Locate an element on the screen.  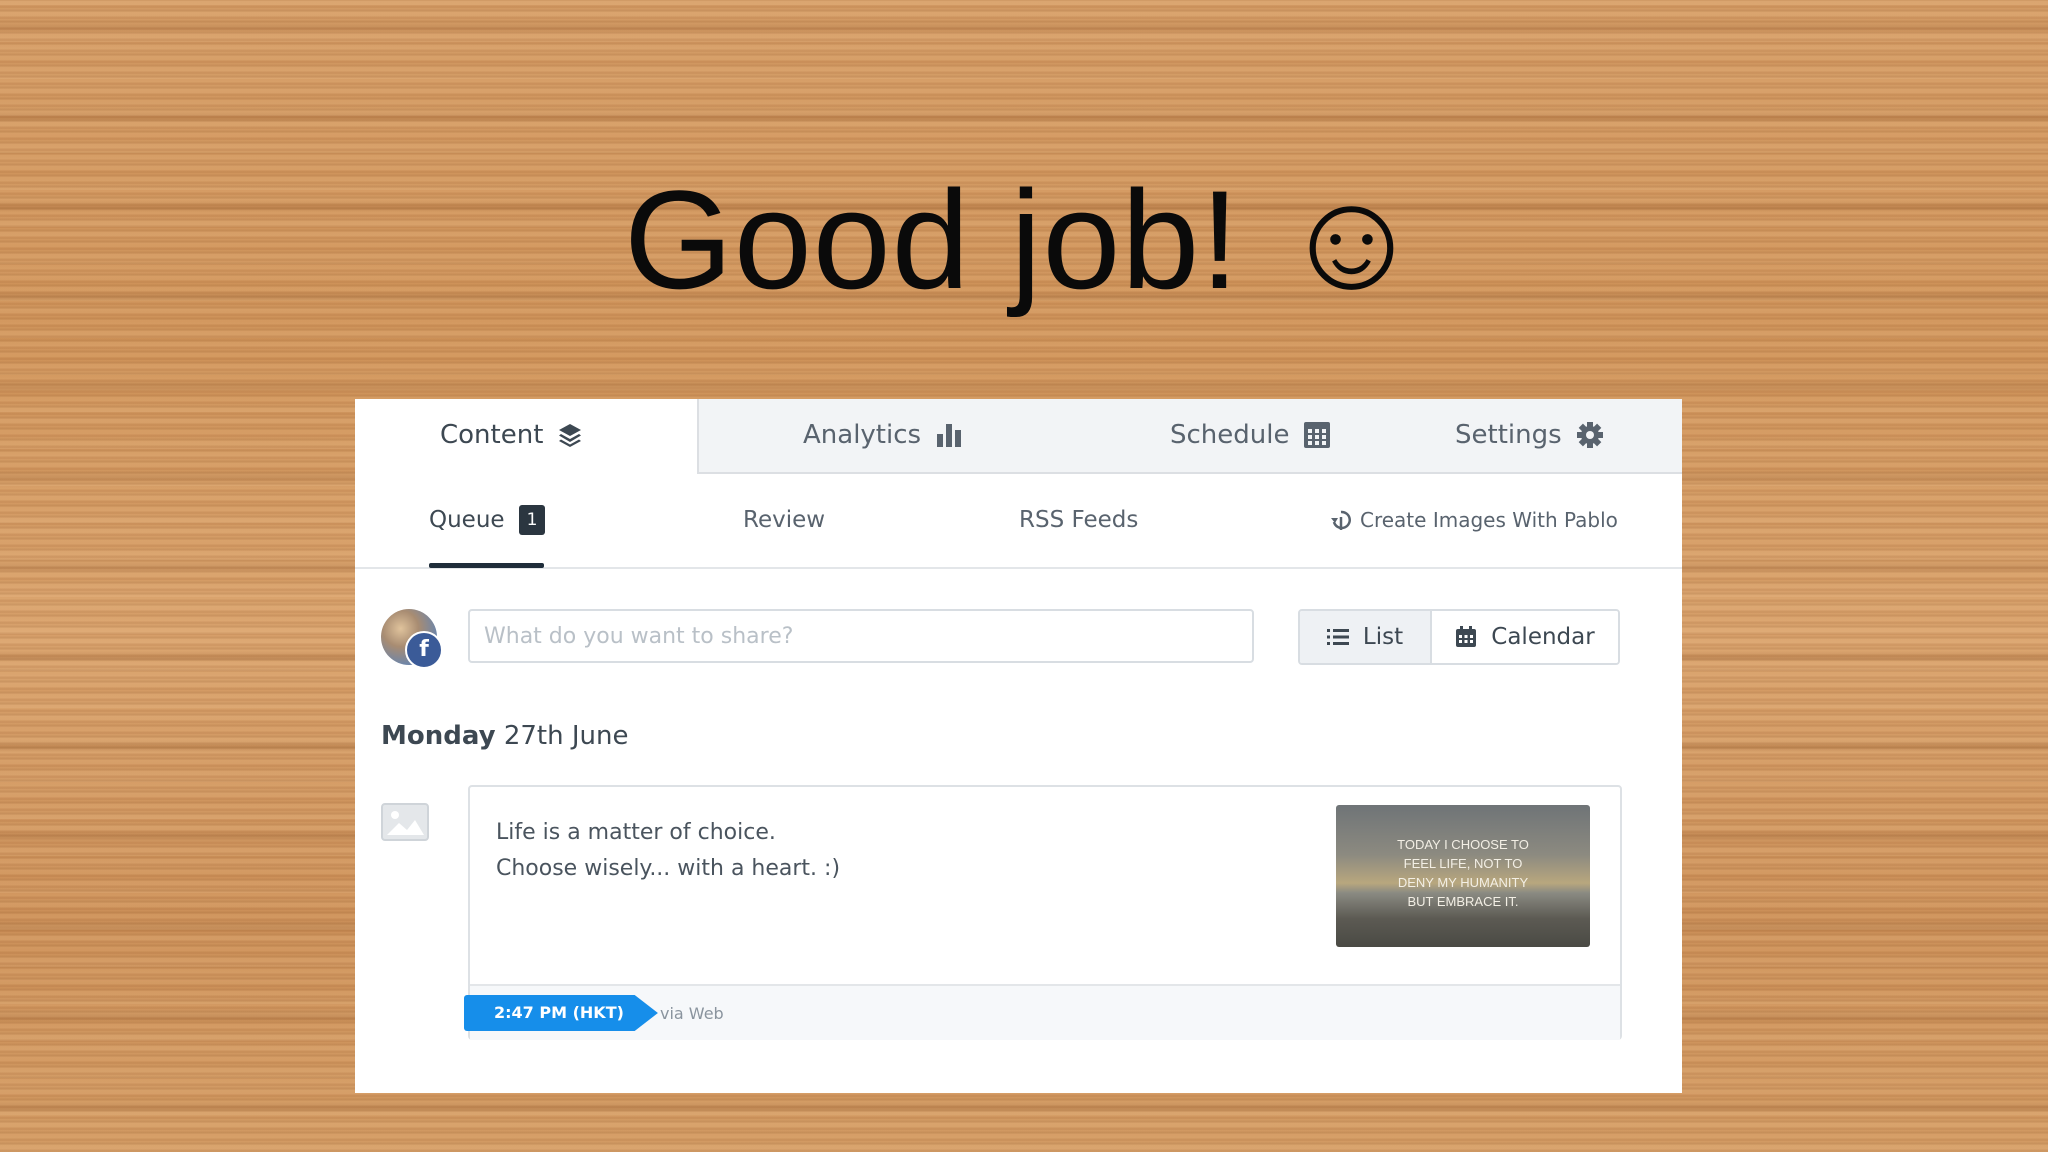
active-tab-underline is located at coordinates (486, 565).